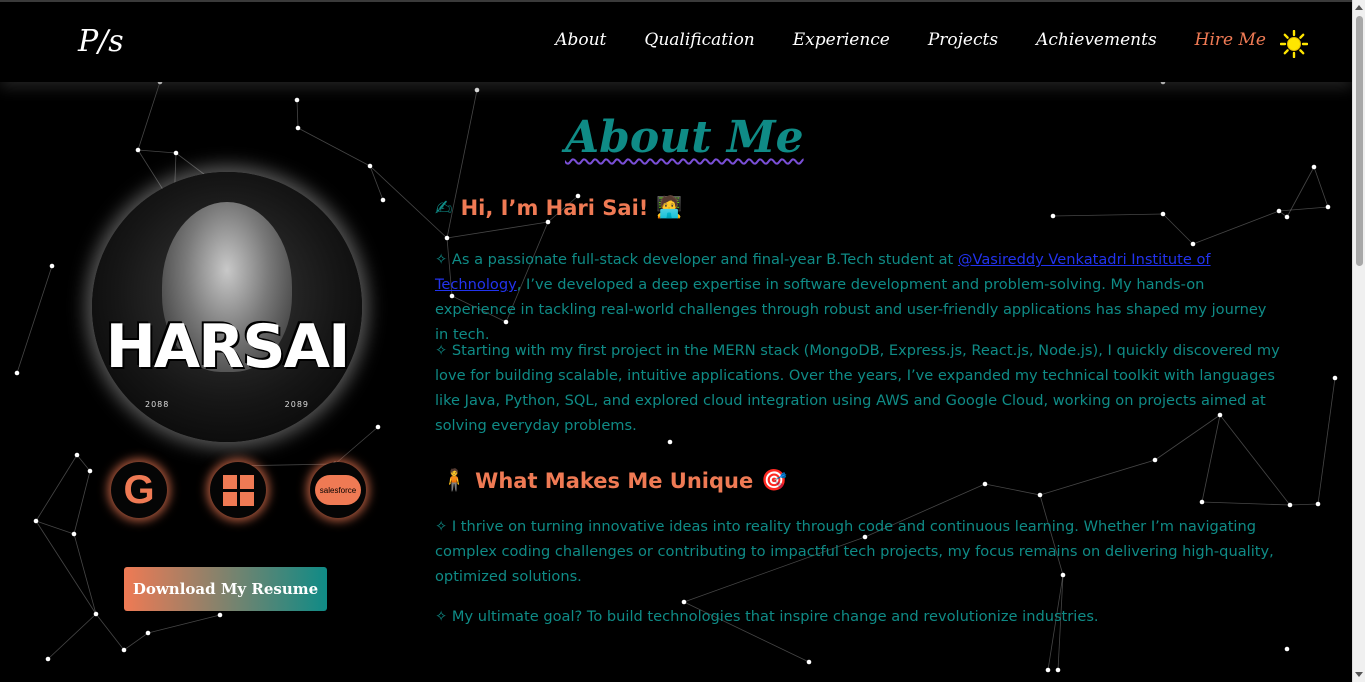 The image size is (1365, 682). I want to click on microsoft-badge, so click(238, 490).